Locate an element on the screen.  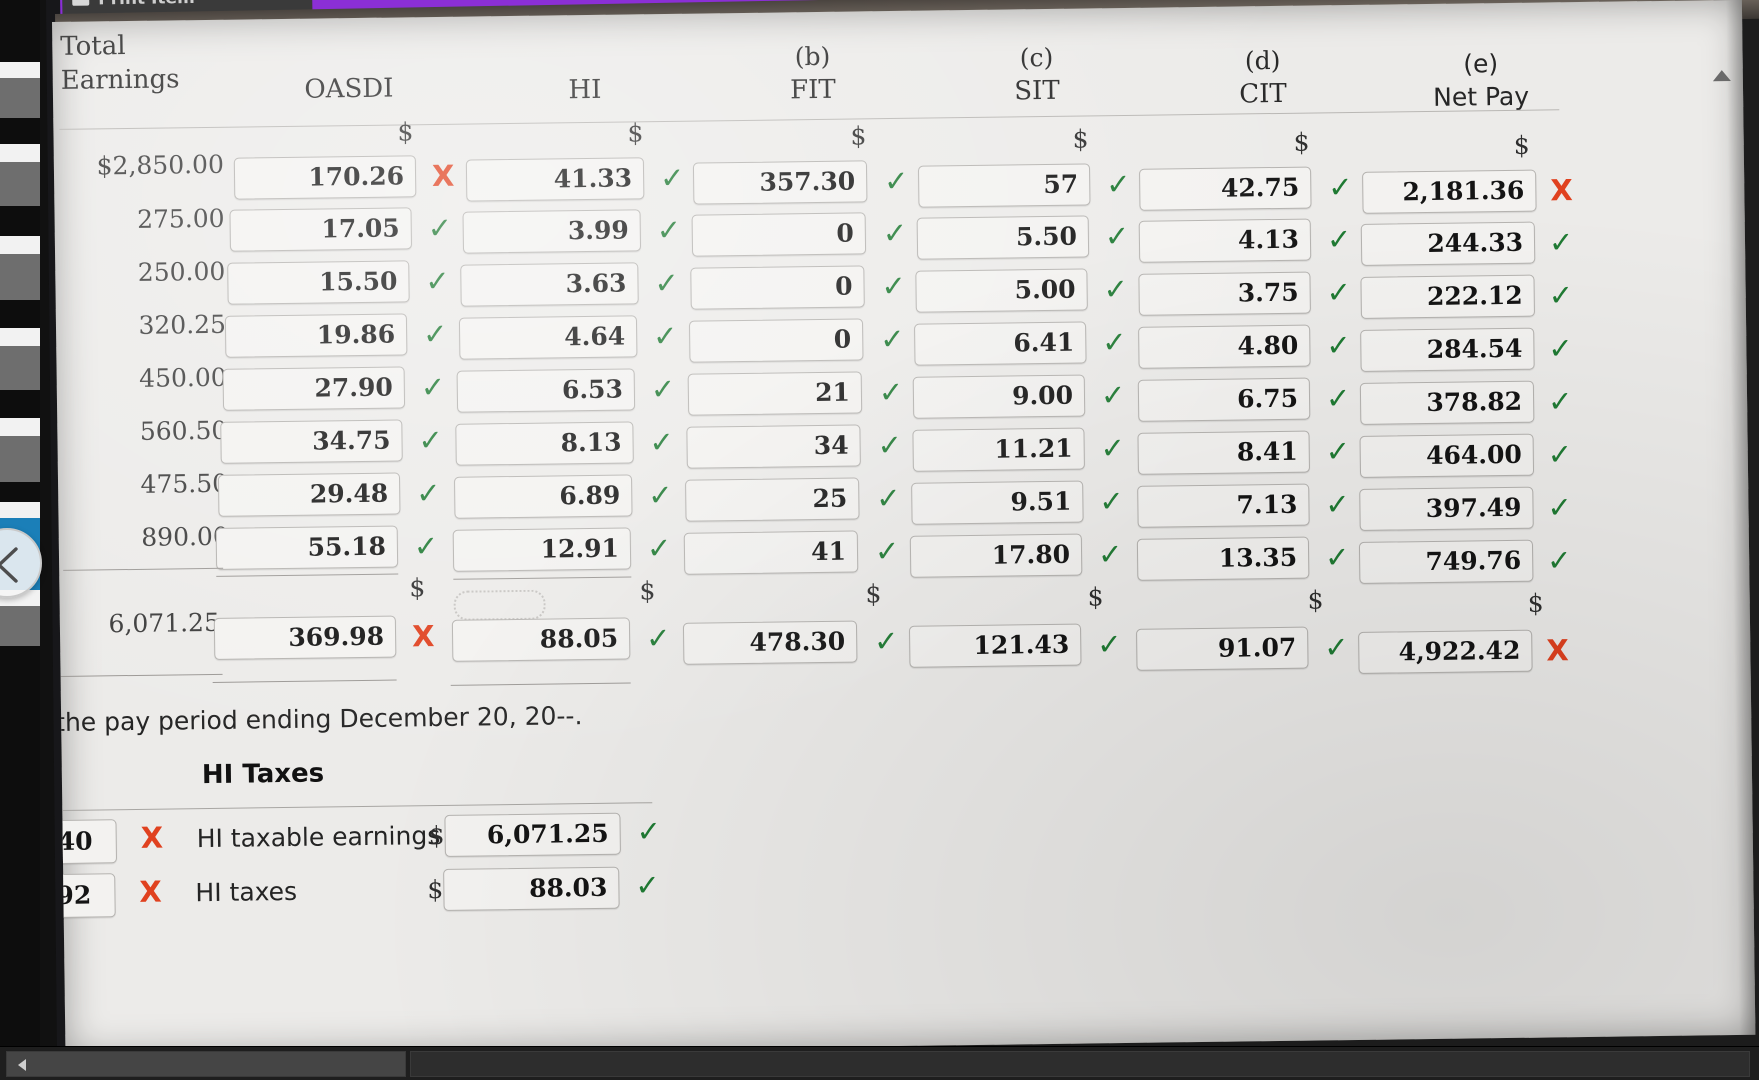
row-total-earnings: 475.50 is located at coordinates (184, 483).